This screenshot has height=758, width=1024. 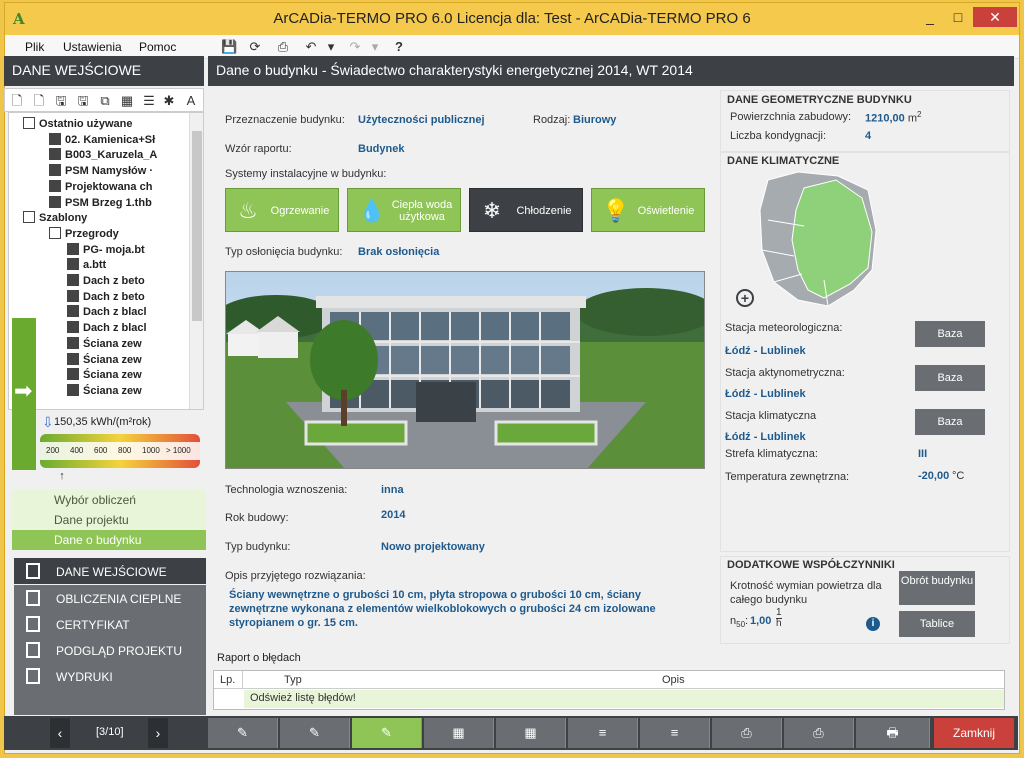 What do you see at coordinates (106, 124) in the screenshot?
I see `tree-item: Ostatnio używane` at bounding box center [106, 124].